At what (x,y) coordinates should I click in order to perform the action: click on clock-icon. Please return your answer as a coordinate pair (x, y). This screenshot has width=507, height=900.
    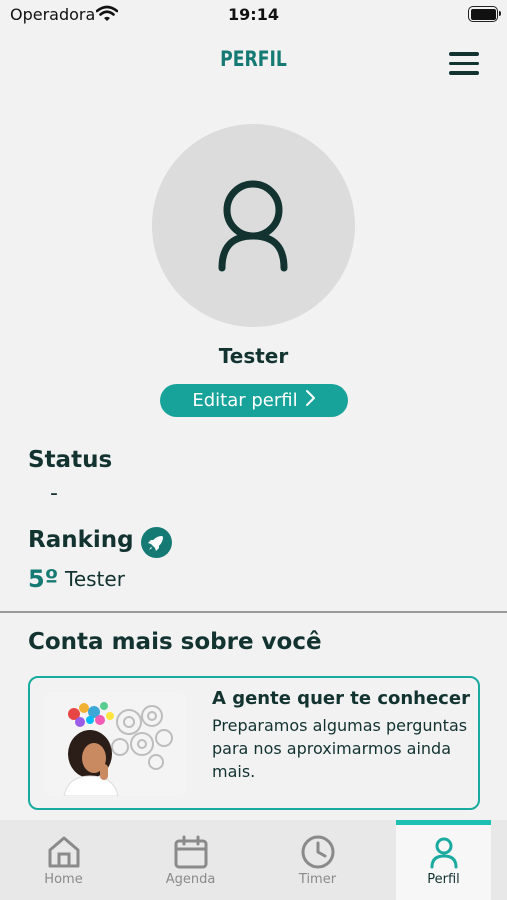
    Looking at the image, I should click on (317, 852).